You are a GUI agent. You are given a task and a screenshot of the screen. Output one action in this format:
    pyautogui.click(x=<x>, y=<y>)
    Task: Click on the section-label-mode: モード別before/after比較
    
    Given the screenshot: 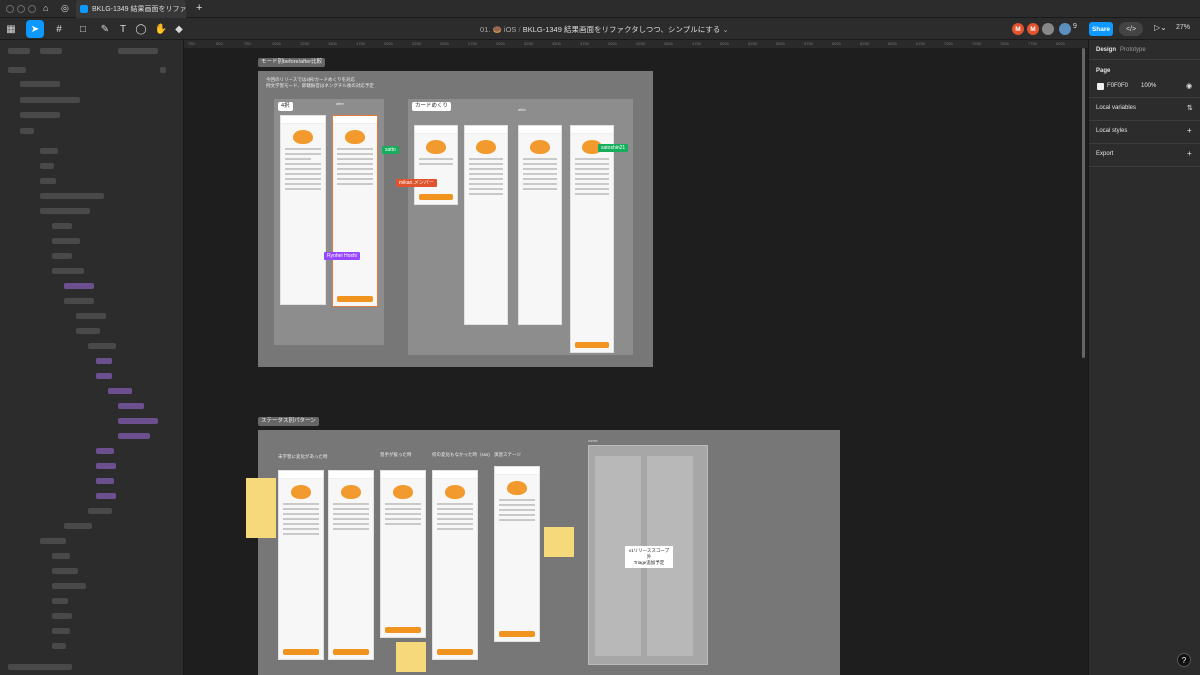 What is the action you would take?
    pyautogui.click(x=292, y=62)
    